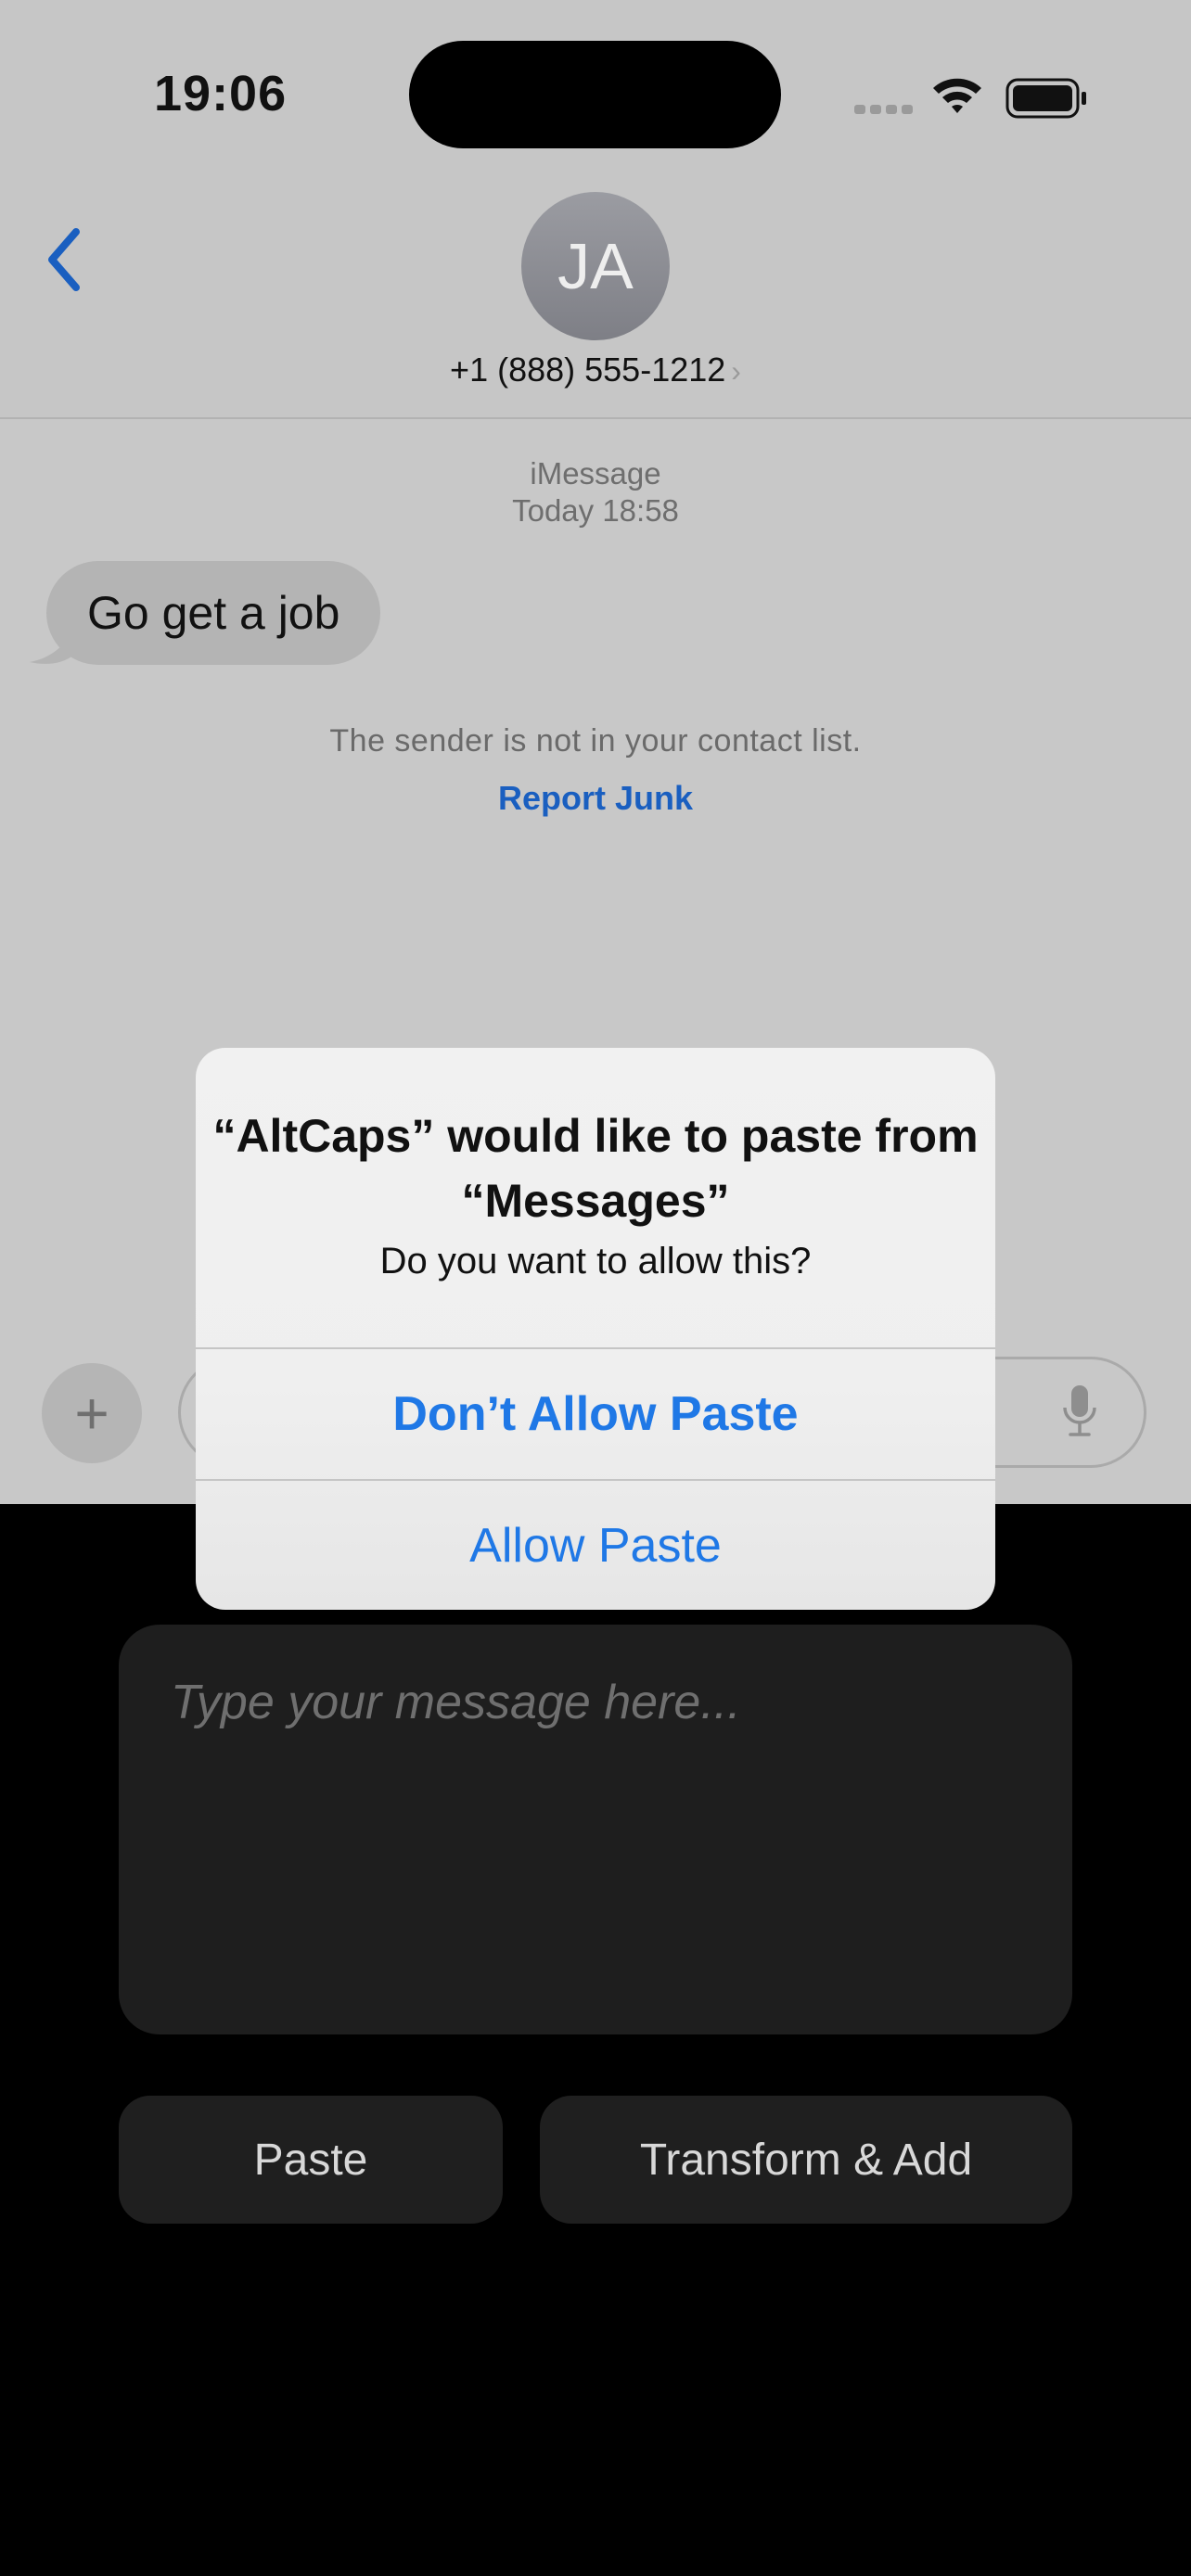 The width and height of the screenshot is (1191, 2576). What do you see at coordinates (67, 260) in the screenshot?
I see `back-chevron-icon` at bounding box center [67, 260].